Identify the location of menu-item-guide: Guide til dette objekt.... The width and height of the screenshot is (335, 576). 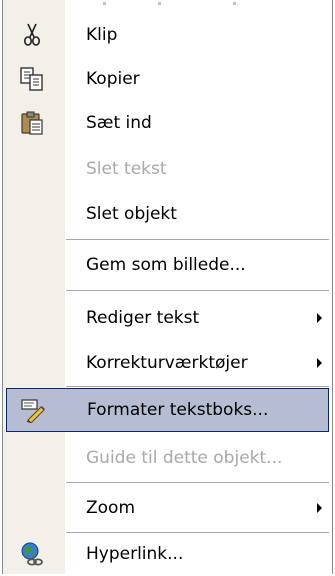
(167, 458).